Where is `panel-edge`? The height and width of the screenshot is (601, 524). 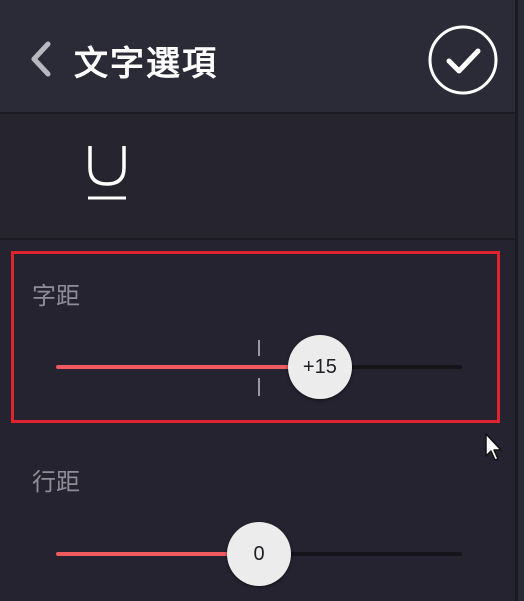
panel-edge is located at coordinates (521, 300).